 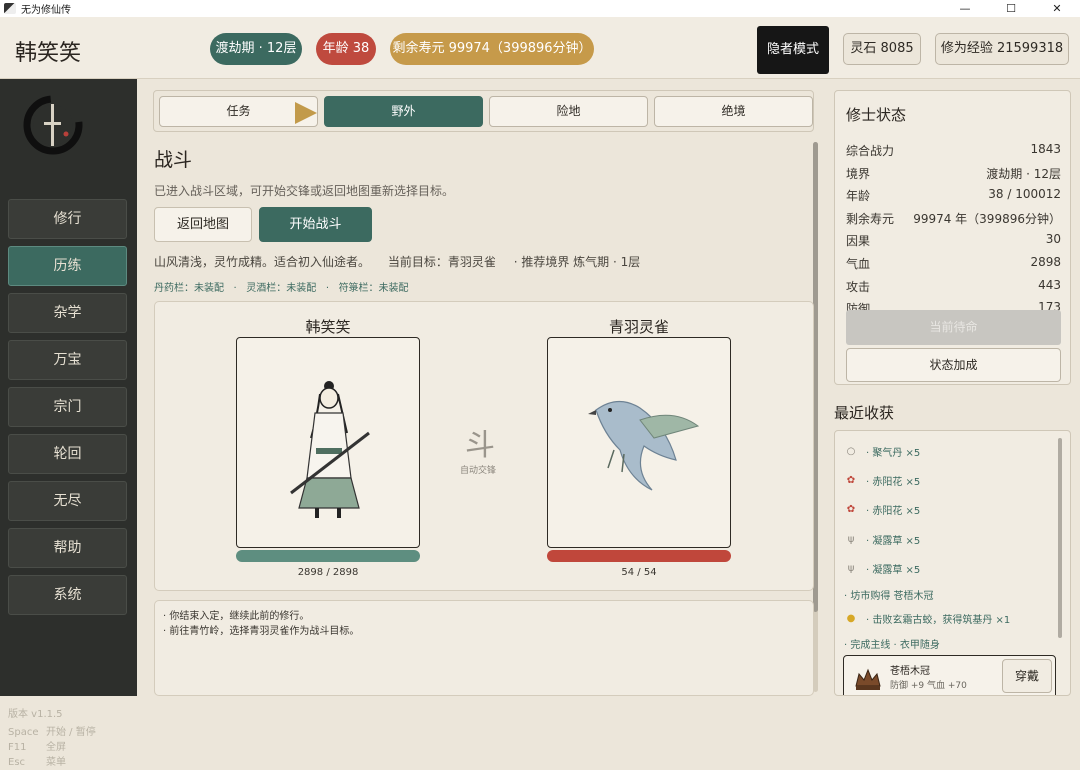 I want to click on recent-item-text: · 赤阳花 ×5, so click(x=893, y=482).